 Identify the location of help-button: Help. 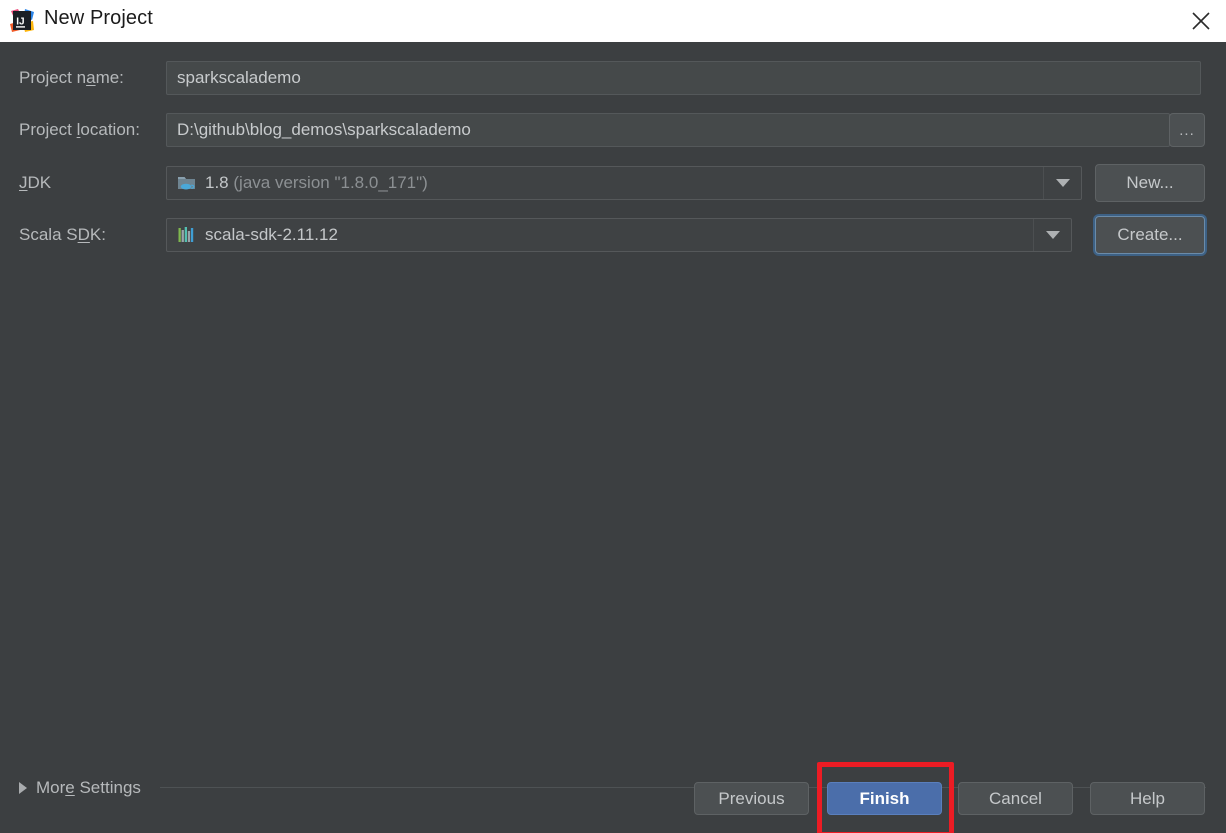
(1147, 798).